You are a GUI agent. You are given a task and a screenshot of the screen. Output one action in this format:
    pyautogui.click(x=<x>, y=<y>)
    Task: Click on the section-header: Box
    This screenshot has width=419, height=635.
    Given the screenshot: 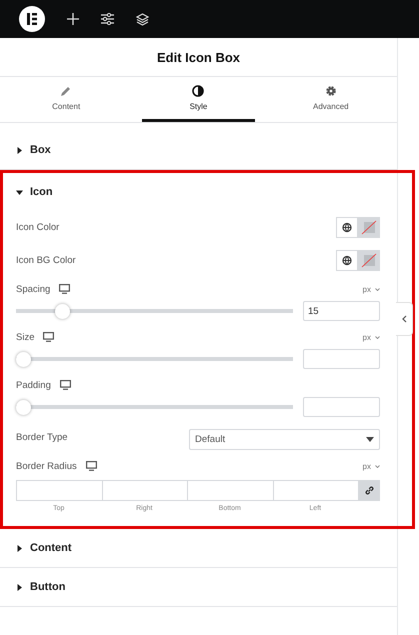 What is the action you would take?
    pyautogui.click(x=198, y=150)
    